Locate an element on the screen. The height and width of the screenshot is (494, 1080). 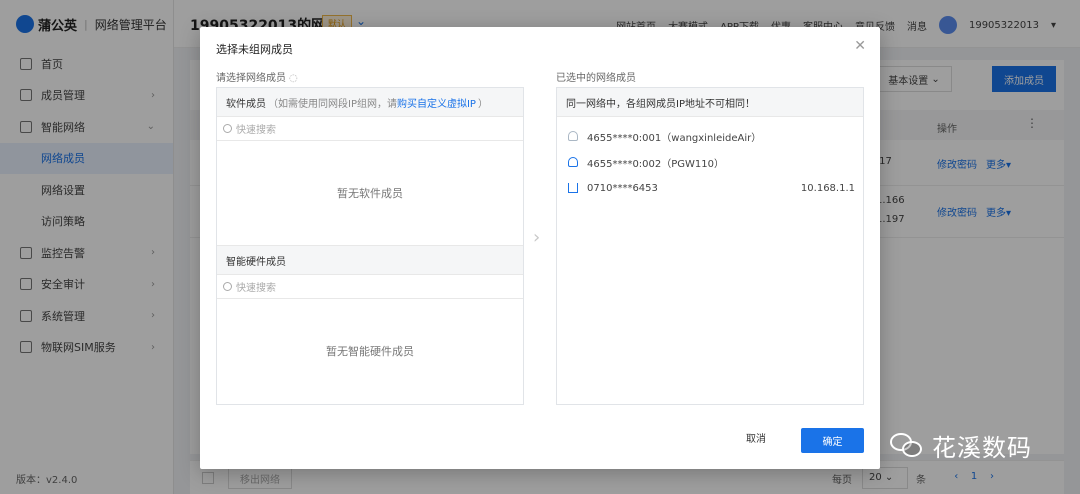
hardware-members-title: 智能硬件成员 is located at coordinates (256, 262).